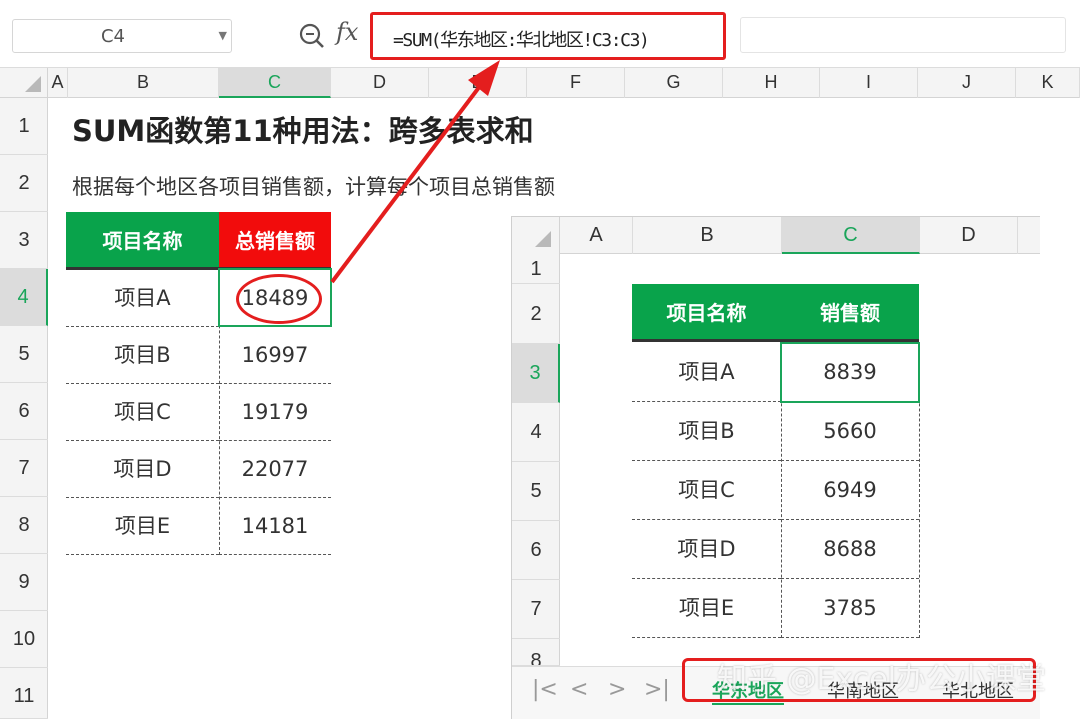 This screenshot has height=719, width=1080. What do you see at coordinates (275, 412) in the screenshot?
I see `table-cell-total: 19179` at bounding box center [275, 412].